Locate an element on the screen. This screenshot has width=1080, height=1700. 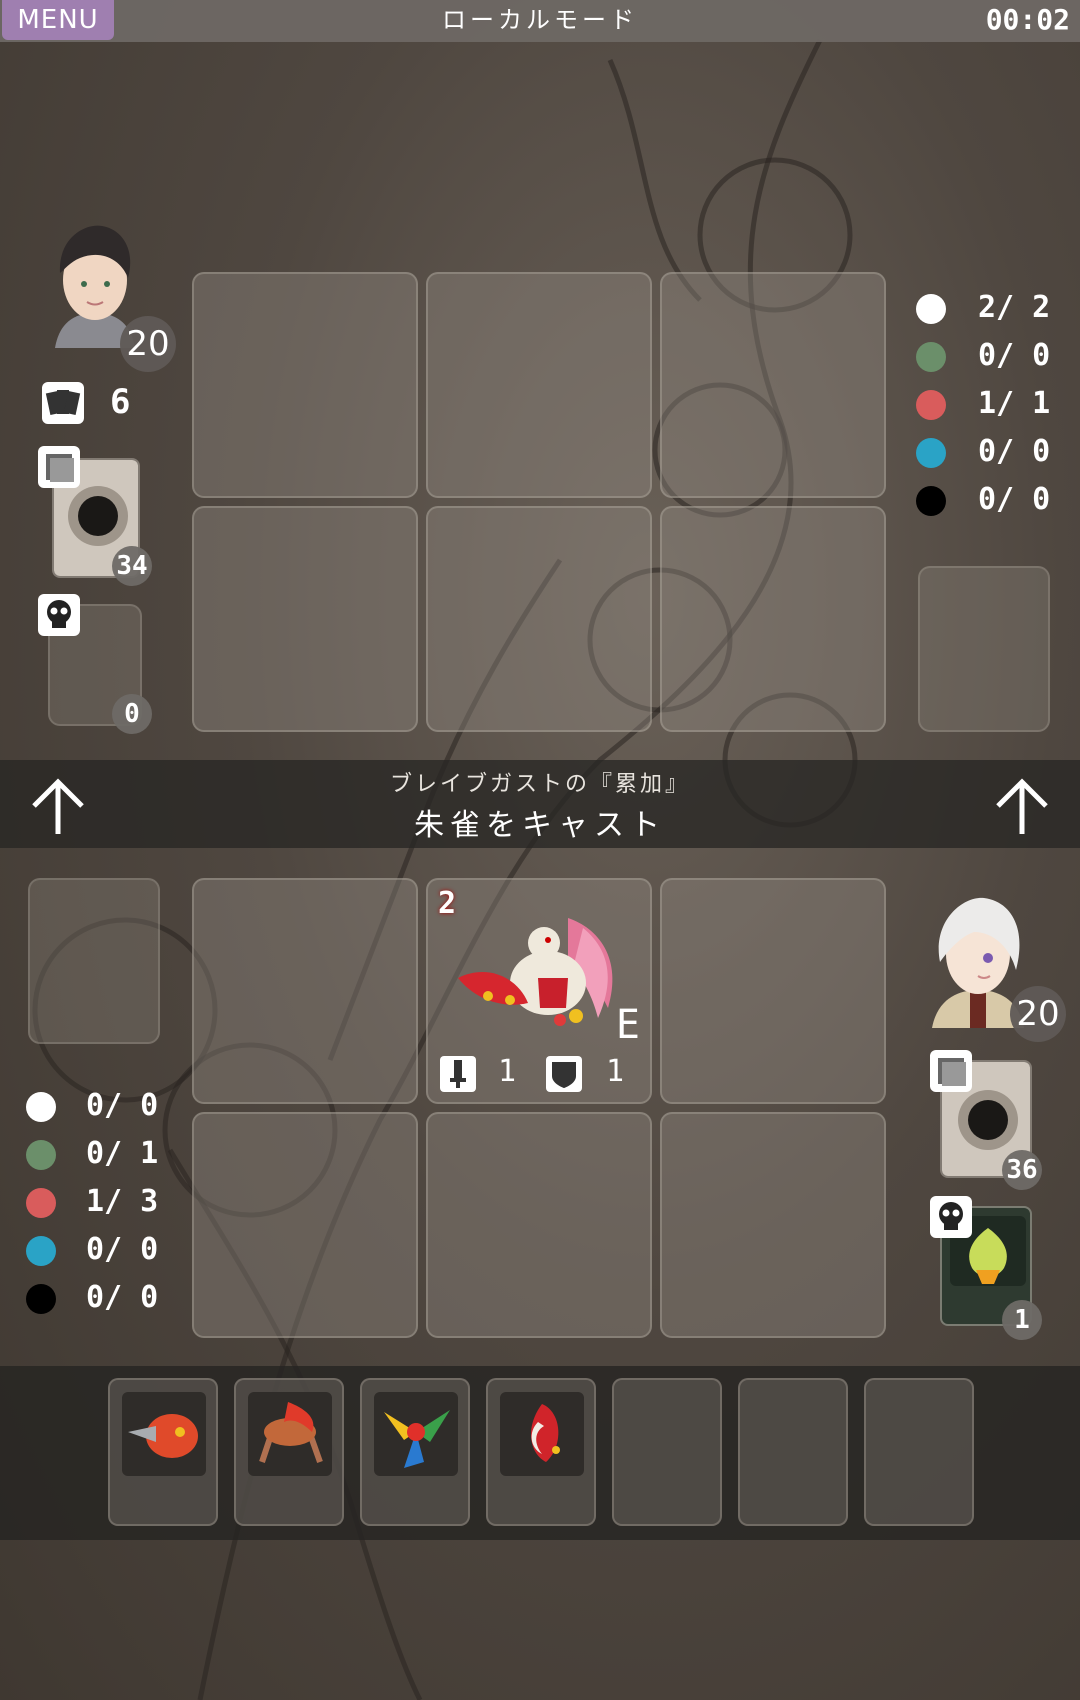
mana-value: 2/ 2 is located at coordinates (1014, 307).